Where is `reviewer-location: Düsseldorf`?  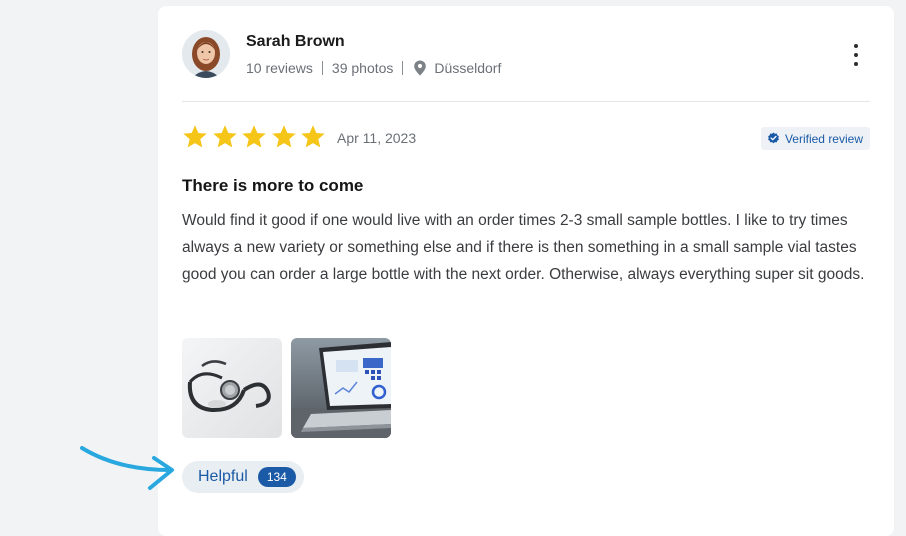 reviewer-location: Düsseldorf is located at coordinates (468, 68).